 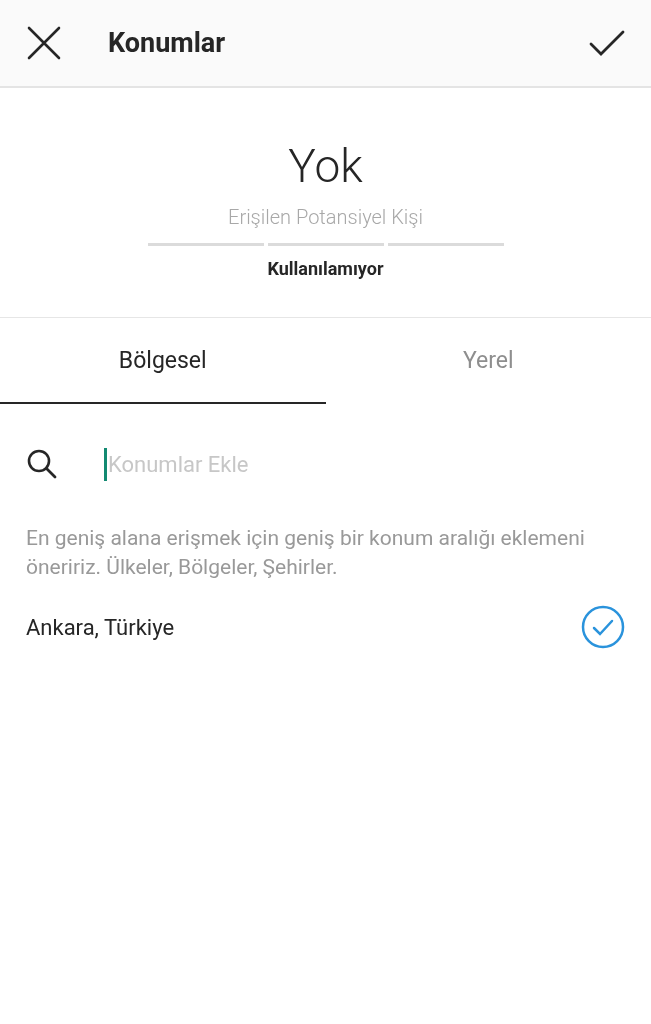 I want to click on location-item: Ankara, Türkiye, so click(x=325, y=627).